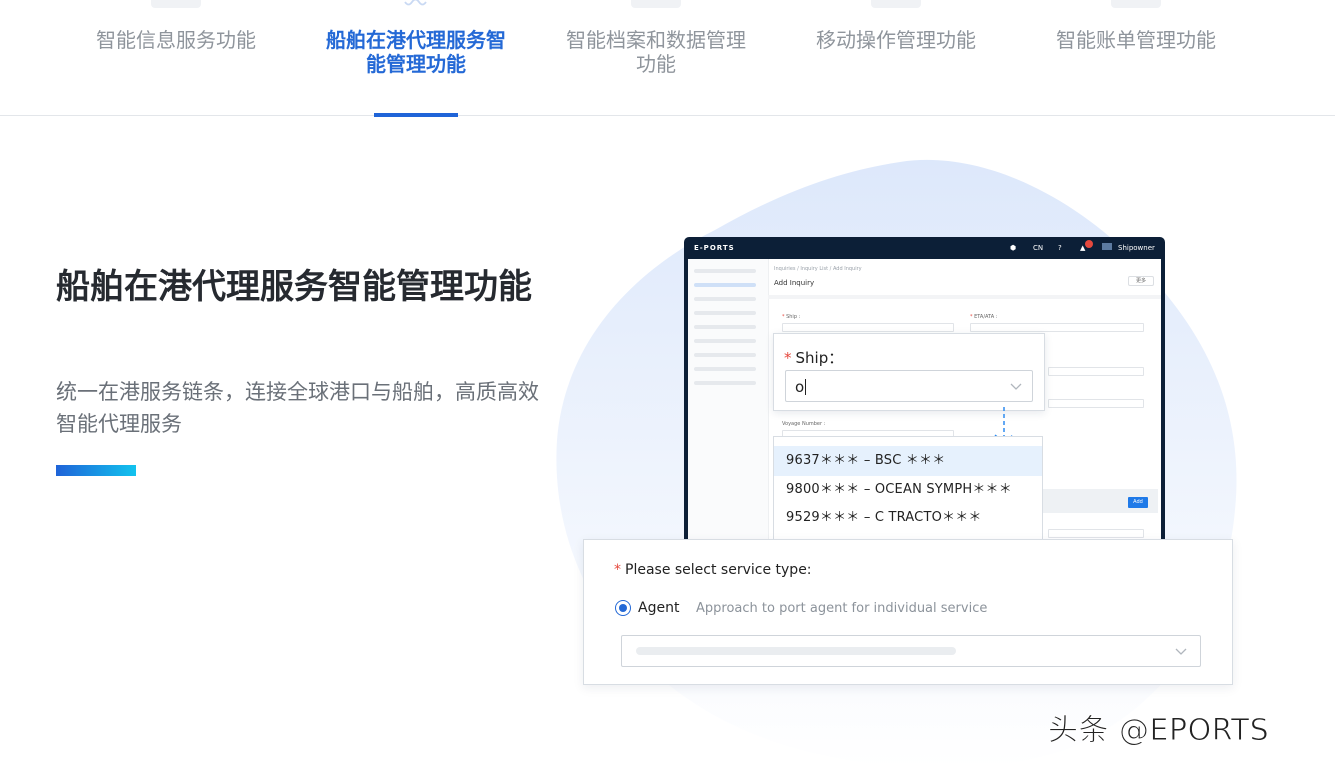 The width and height of the screenshot is (1335, 770). I want to click on cube-icon: ⬢, so click(1013, 248).